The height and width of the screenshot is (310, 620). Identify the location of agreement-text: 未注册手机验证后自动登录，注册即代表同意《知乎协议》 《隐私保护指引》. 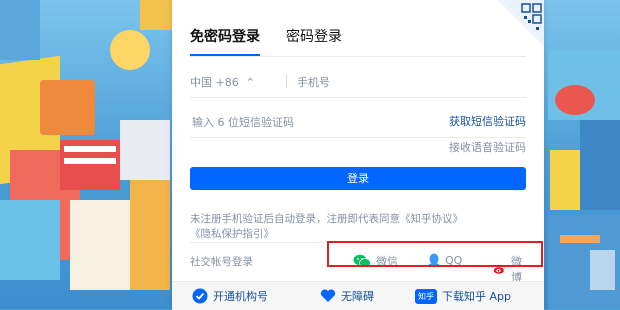
(326, 226).